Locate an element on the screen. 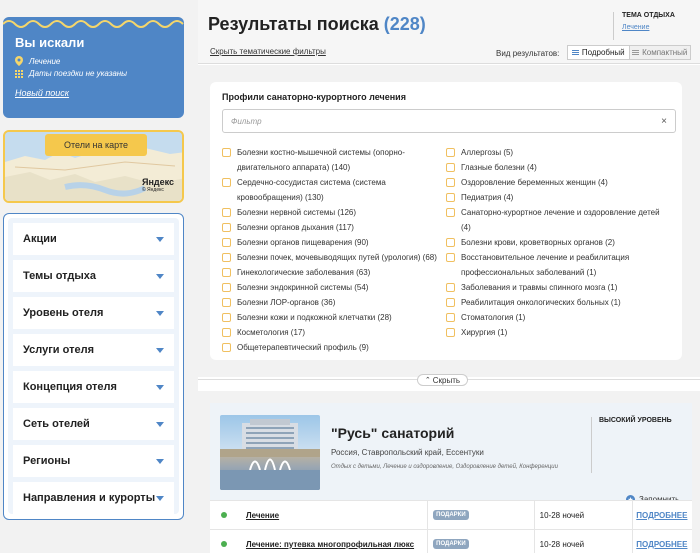  profile-label: Болезни эндокринной системы (54) is located at coordinates (303, 287).